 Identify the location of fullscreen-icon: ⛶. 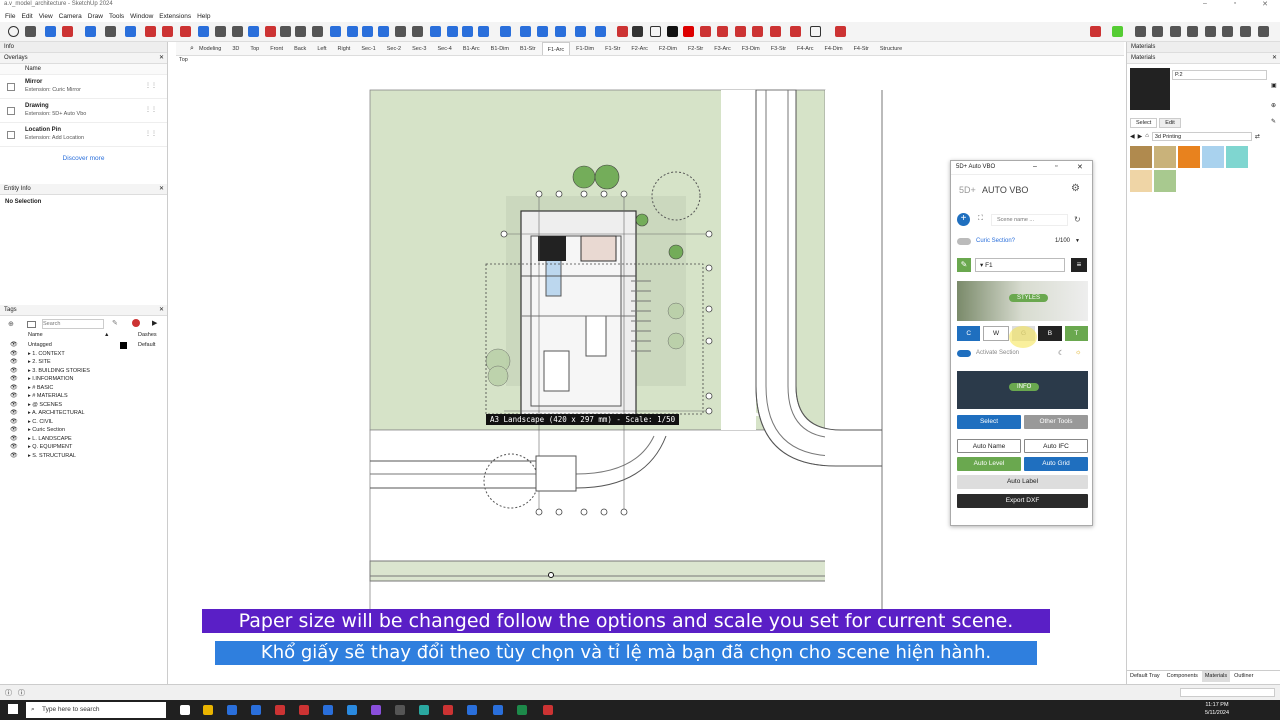
(980, 219).